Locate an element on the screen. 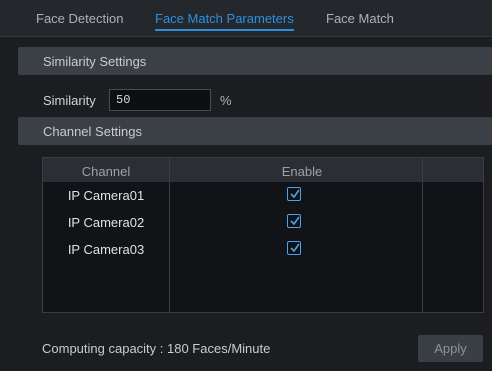  table-row: IP Camera02 is located at coordinates (263, 222).